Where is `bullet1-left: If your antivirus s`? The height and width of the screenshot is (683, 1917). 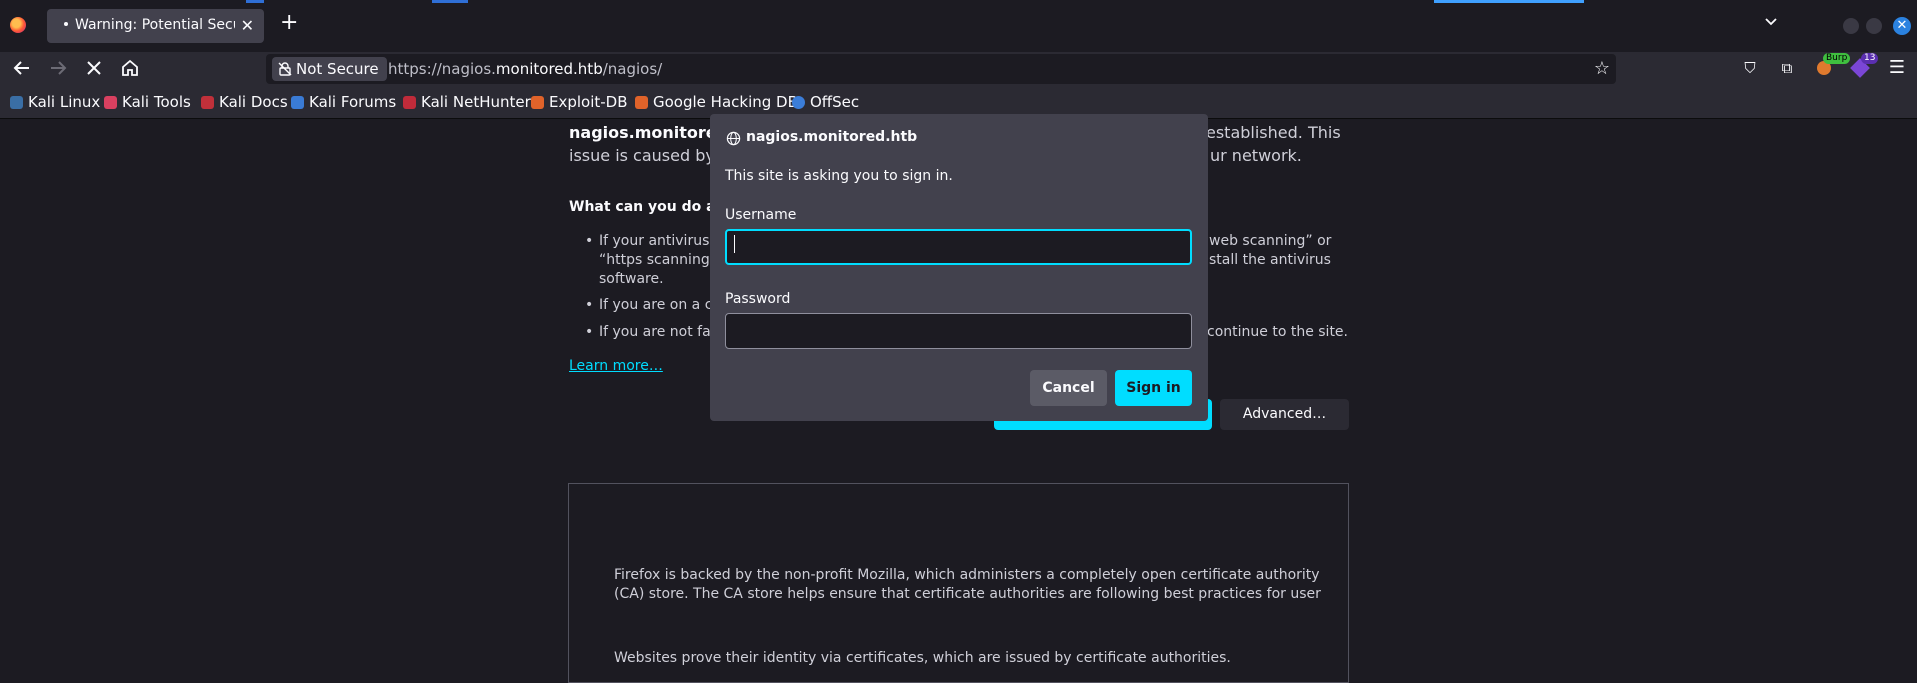
bullet1-left: If your antivirus s is located at coordinates (660, 241).